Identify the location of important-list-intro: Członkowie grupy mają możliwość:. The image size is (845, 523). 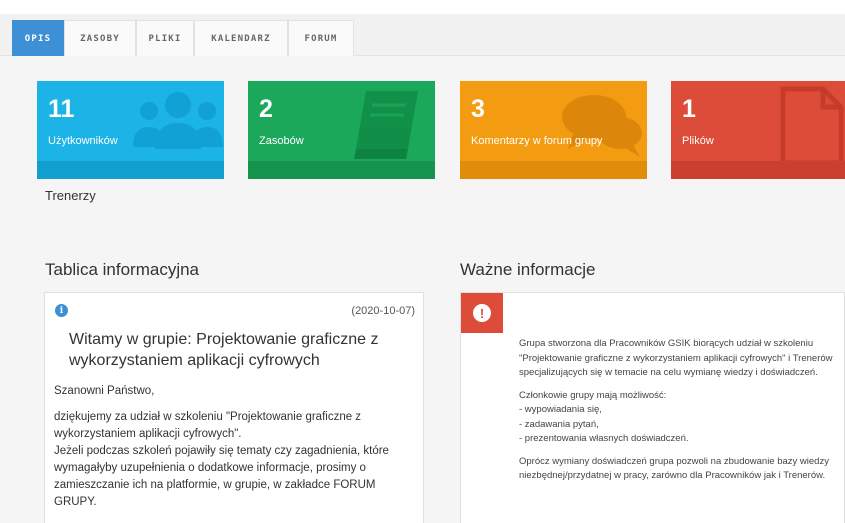
(593, 395).